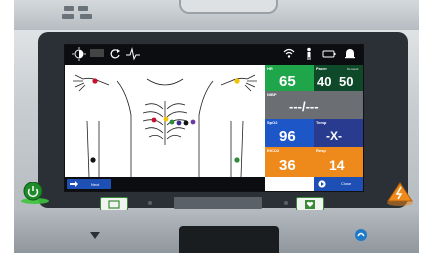 Image resolution: width=423 pixels, height=253 pixels. What do you see at coordinates (95, 81) in the screenshot?
I see `electrode-ra` at bounding box center [95, 81].